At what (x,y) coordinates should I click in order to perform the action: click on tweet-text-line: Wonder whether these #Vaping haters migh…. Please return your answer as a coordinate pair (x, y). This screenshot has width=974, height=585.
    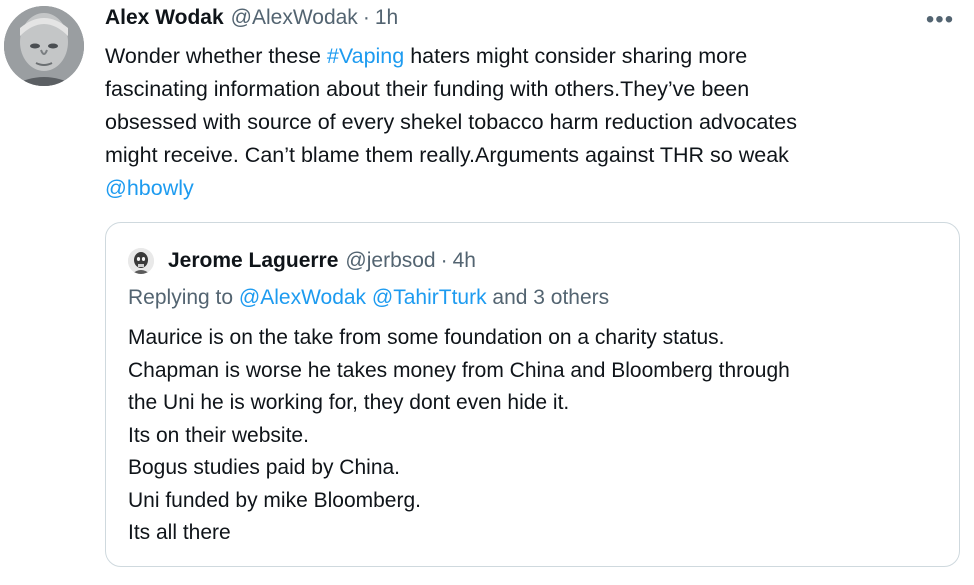
    Looking at the image, I should click on (525, 56).